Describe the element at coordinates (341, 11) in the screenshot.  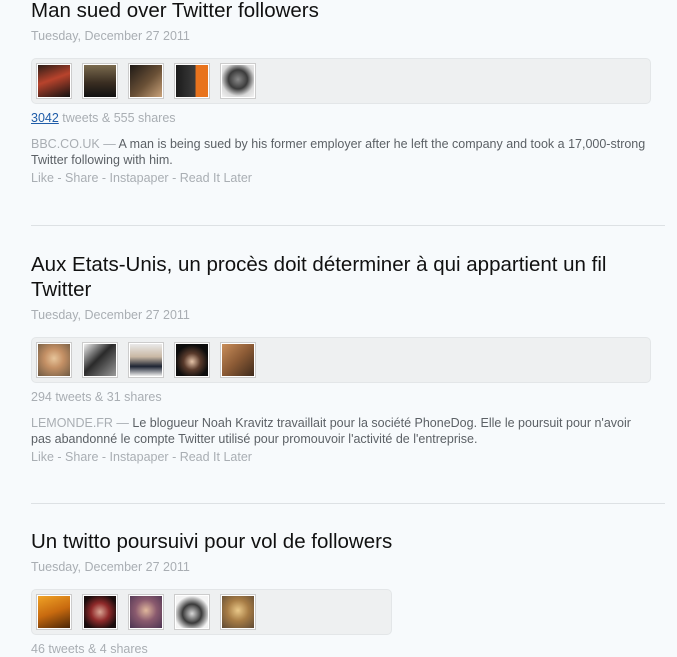
I see `story-headline: Man sued over Twitter followers` at that location.